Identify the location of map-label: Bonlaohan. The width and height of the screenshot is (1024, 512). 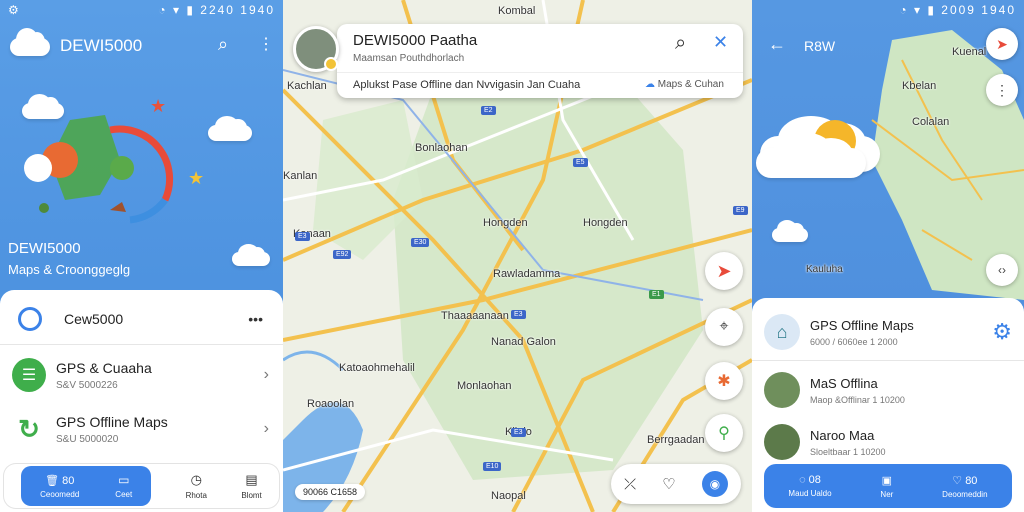
(441, 148).